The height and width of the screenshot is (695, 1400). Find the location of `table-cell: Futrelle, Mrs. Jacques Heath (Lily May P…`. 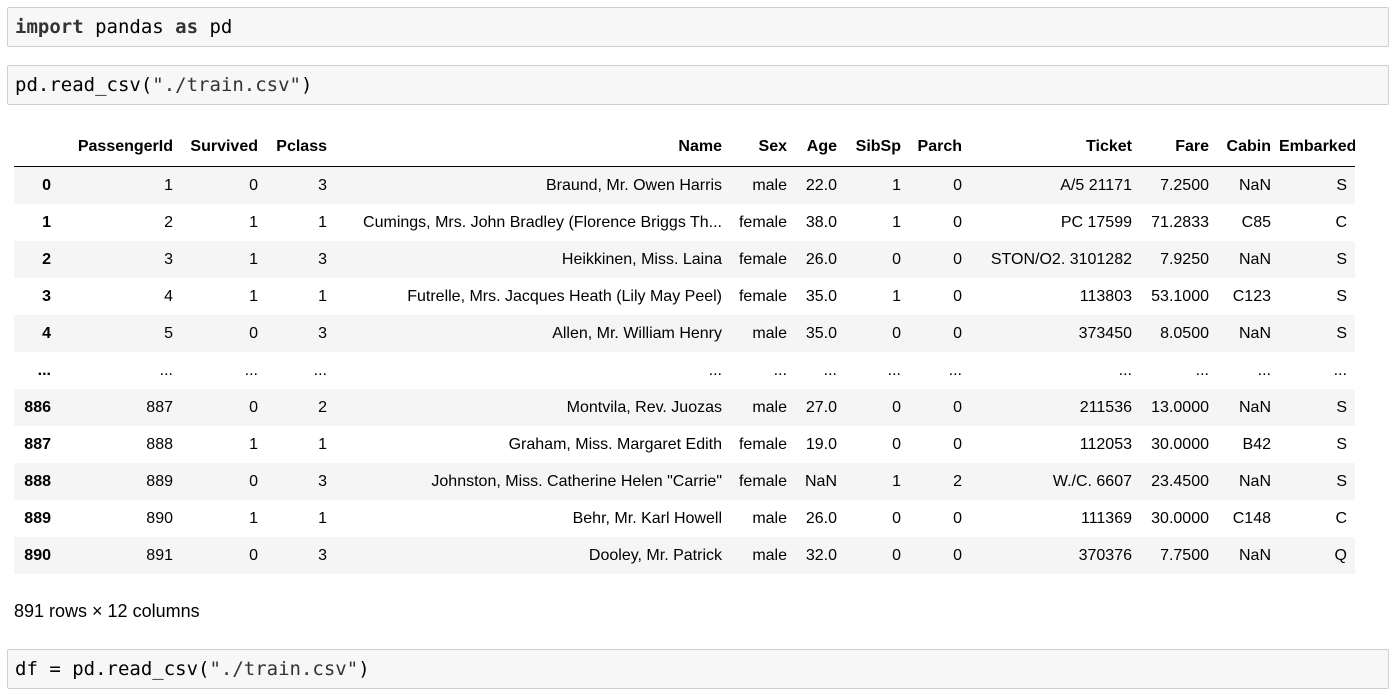

table-cell: Futrelle, Mrs. Jacques Heath (Lily May P… is located at coordinates (564, 296).